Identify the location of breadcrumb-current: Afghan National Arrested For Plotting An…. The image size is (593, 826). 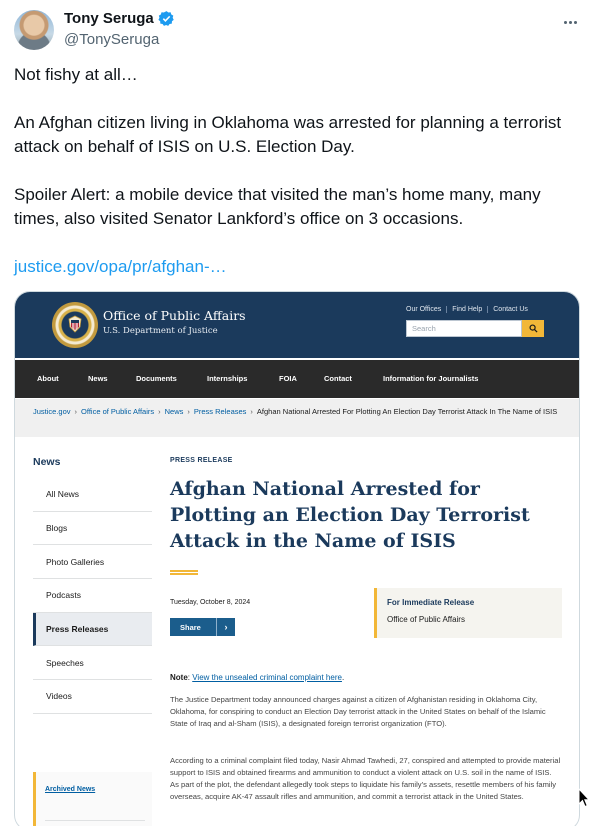
(407, 411).